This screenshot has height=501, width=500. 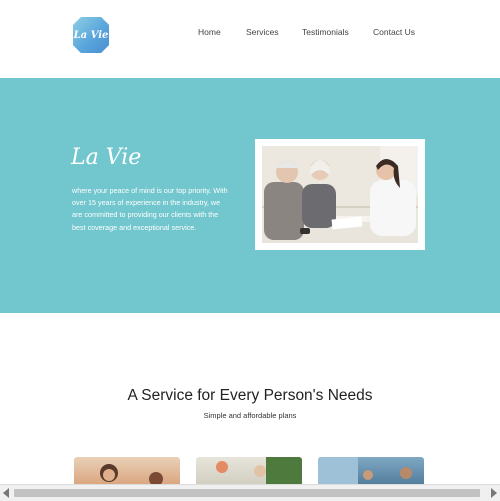 What do you see at coordinates (262, 32) in the screenshot?
I see `nav-services: Services` at bounding box center [262, 32].